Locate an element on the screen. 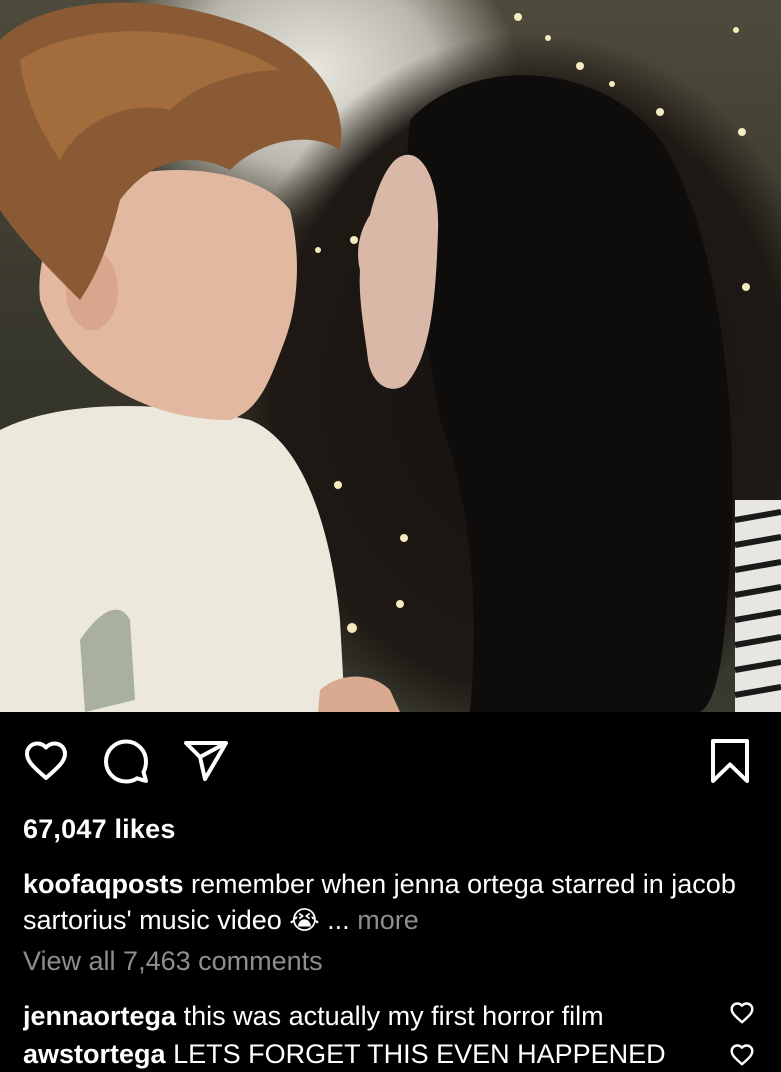  share-button is located at coordinates (206, 761).